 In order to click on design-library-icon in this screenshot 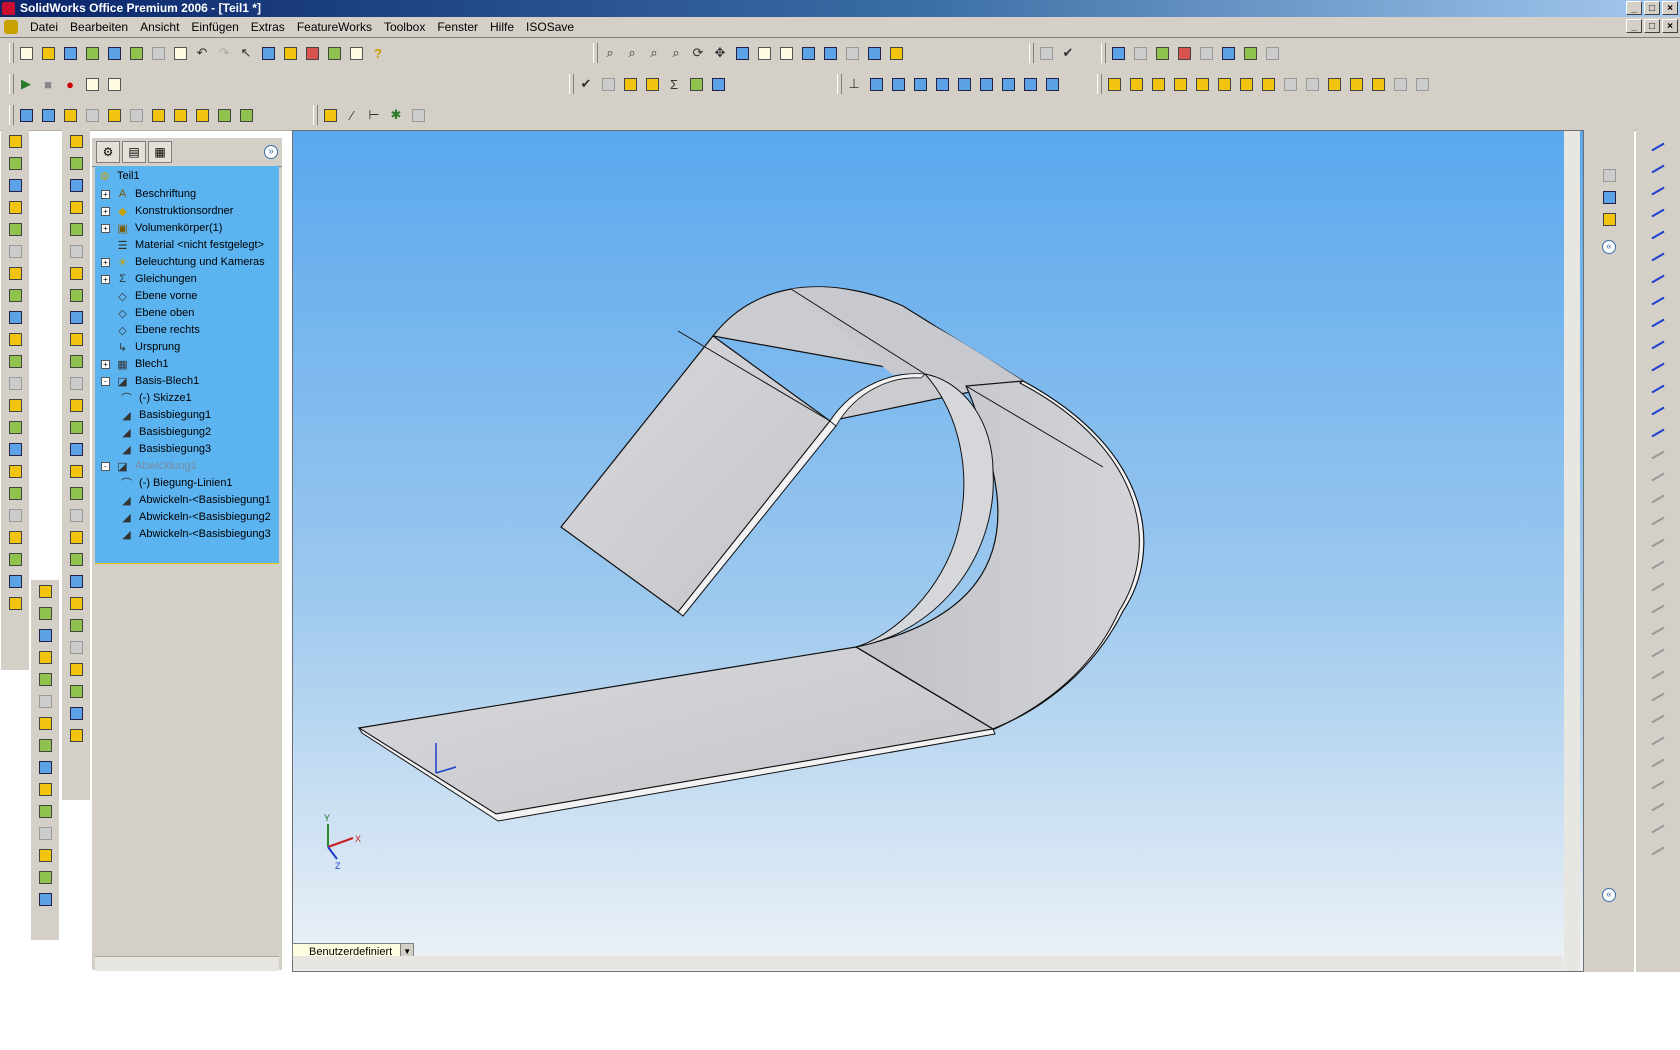, I will do `click(1609, 197)`.